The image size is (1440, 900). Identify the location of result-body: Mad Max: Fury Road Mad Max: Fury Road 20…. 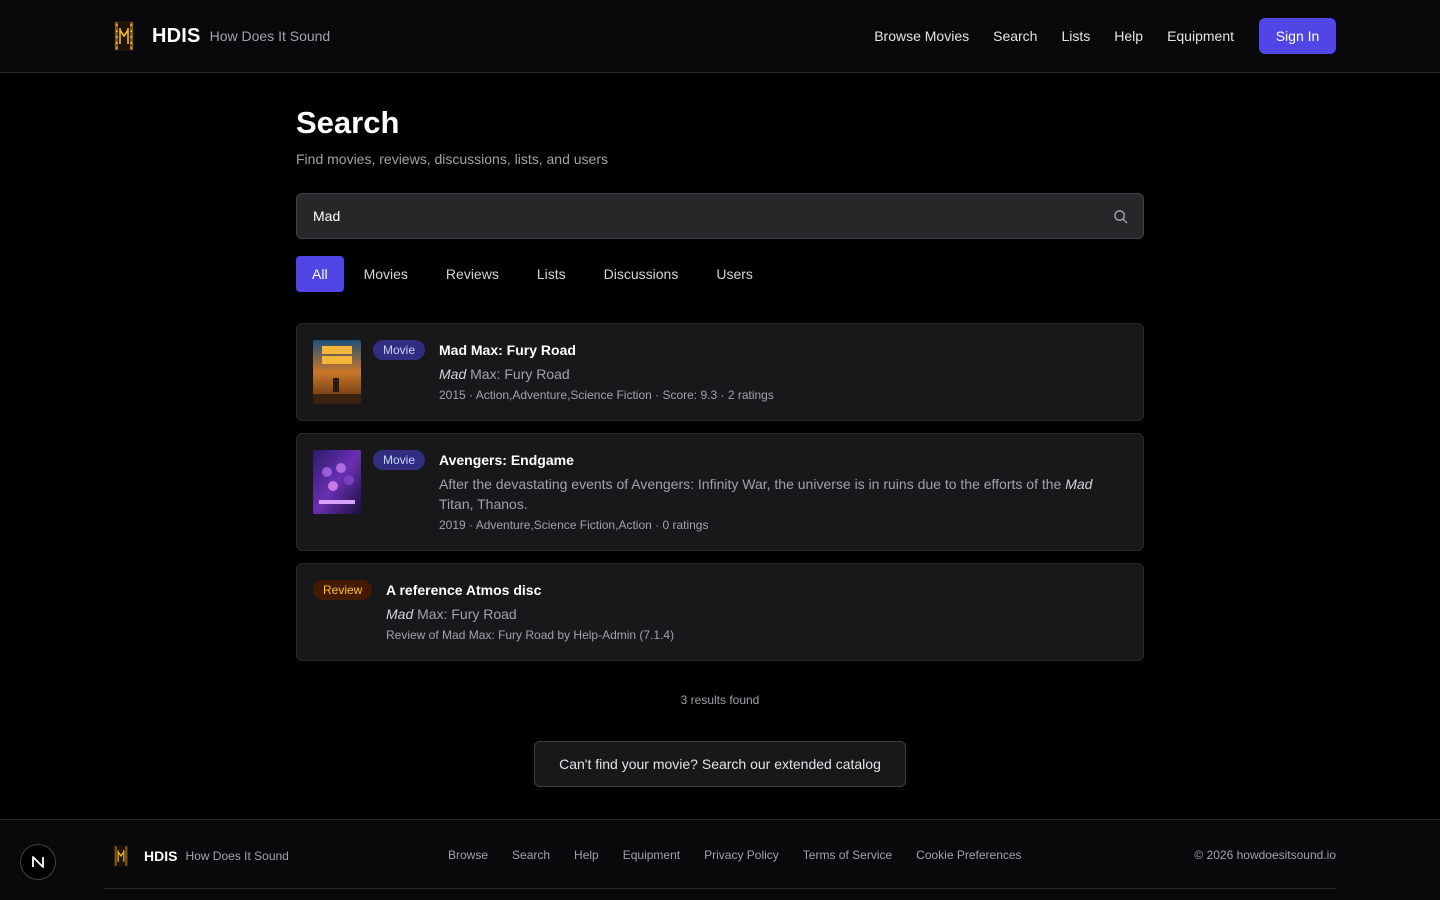
(779, 372).